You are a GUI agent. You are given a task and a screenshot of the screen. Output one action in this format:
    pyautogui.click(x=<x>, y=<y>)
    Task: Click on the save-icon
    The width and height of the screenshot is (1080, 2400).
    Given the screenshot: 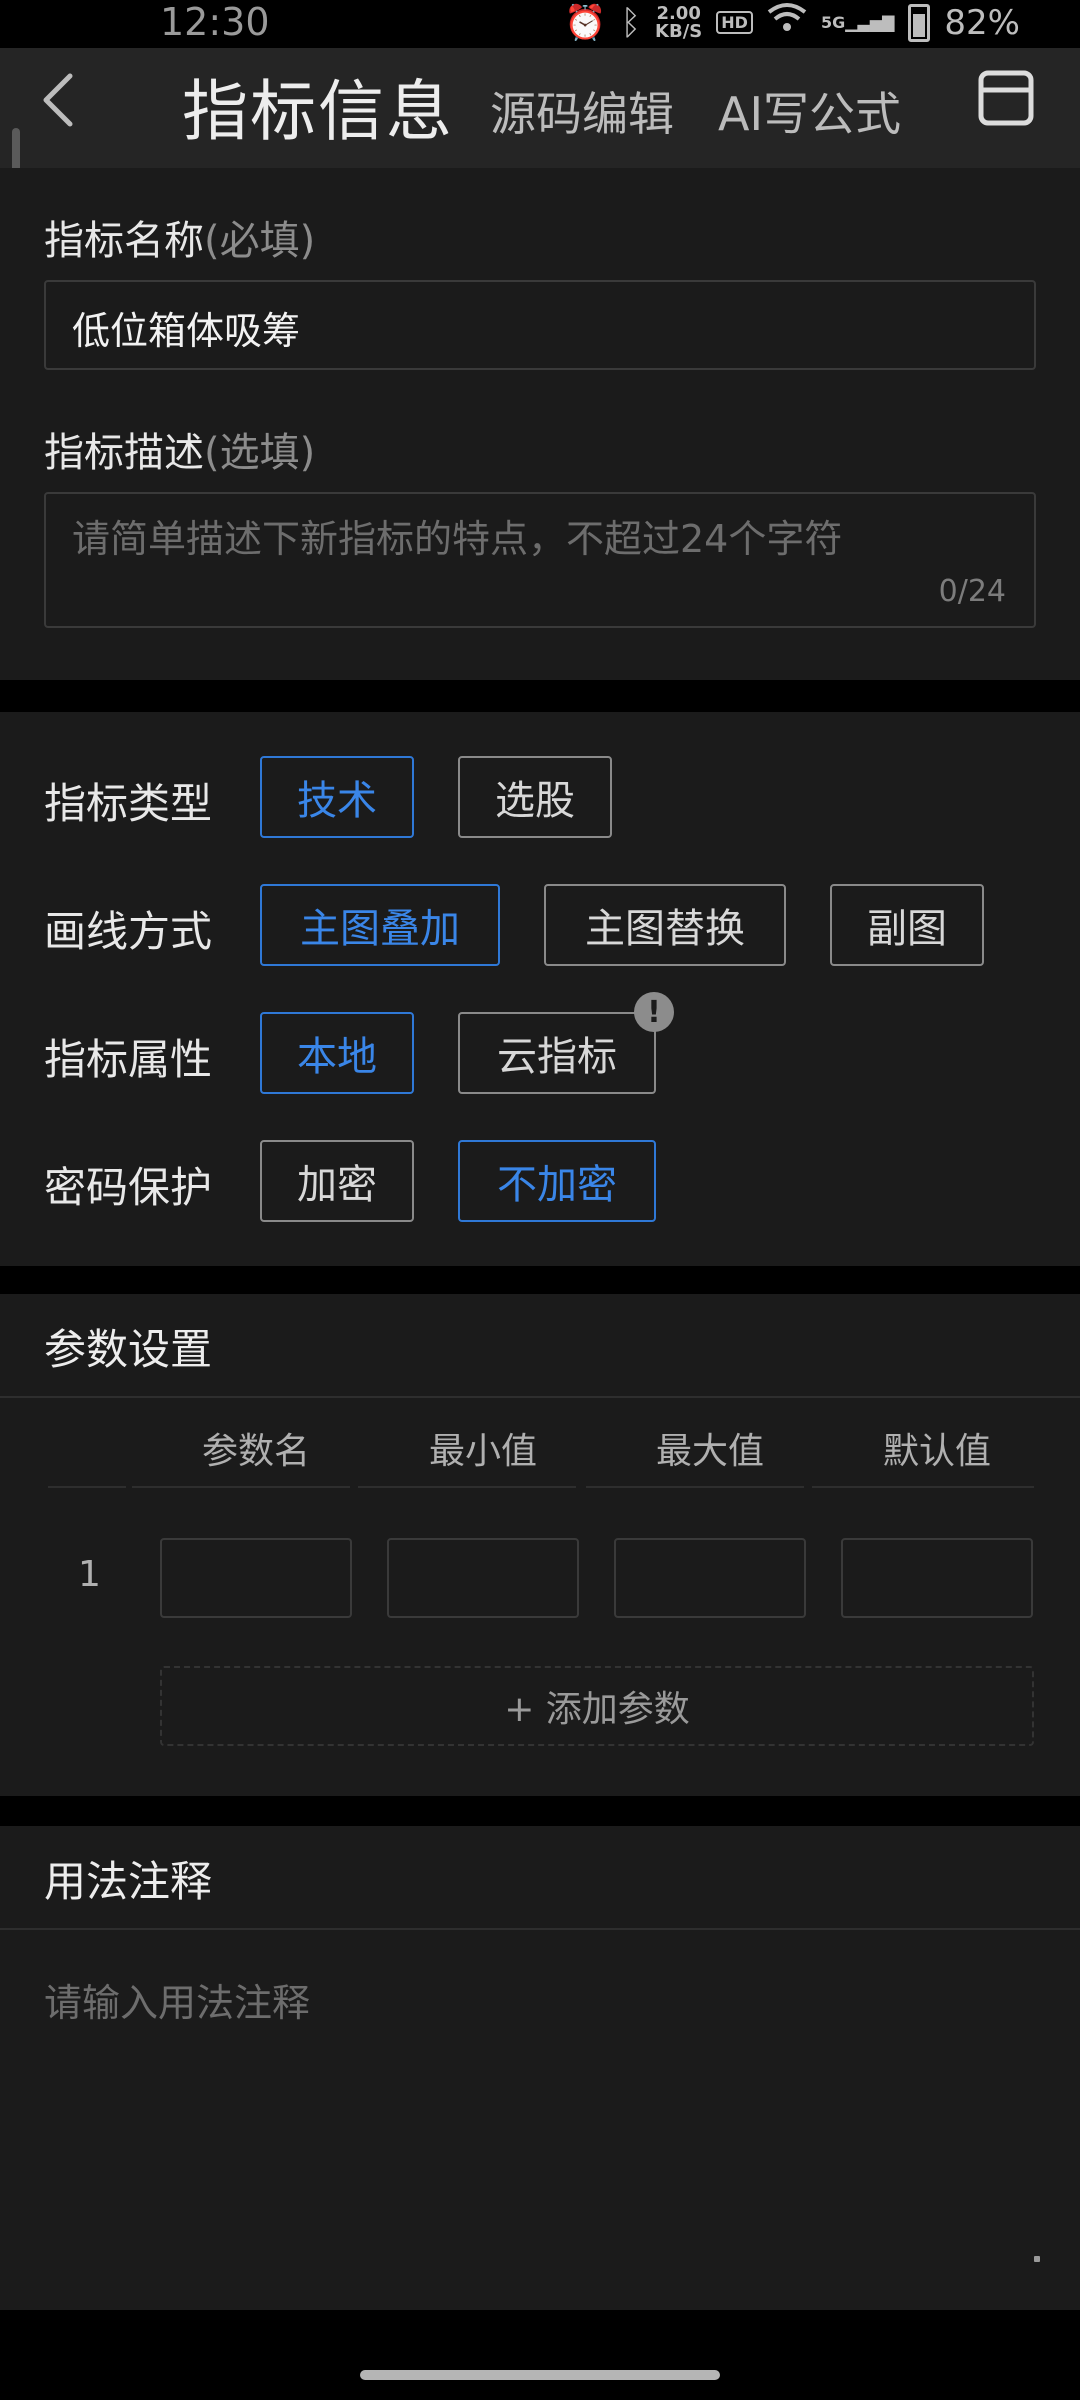 What is the action you would take?
    pyautogui.click(x=1006, y=98)
    